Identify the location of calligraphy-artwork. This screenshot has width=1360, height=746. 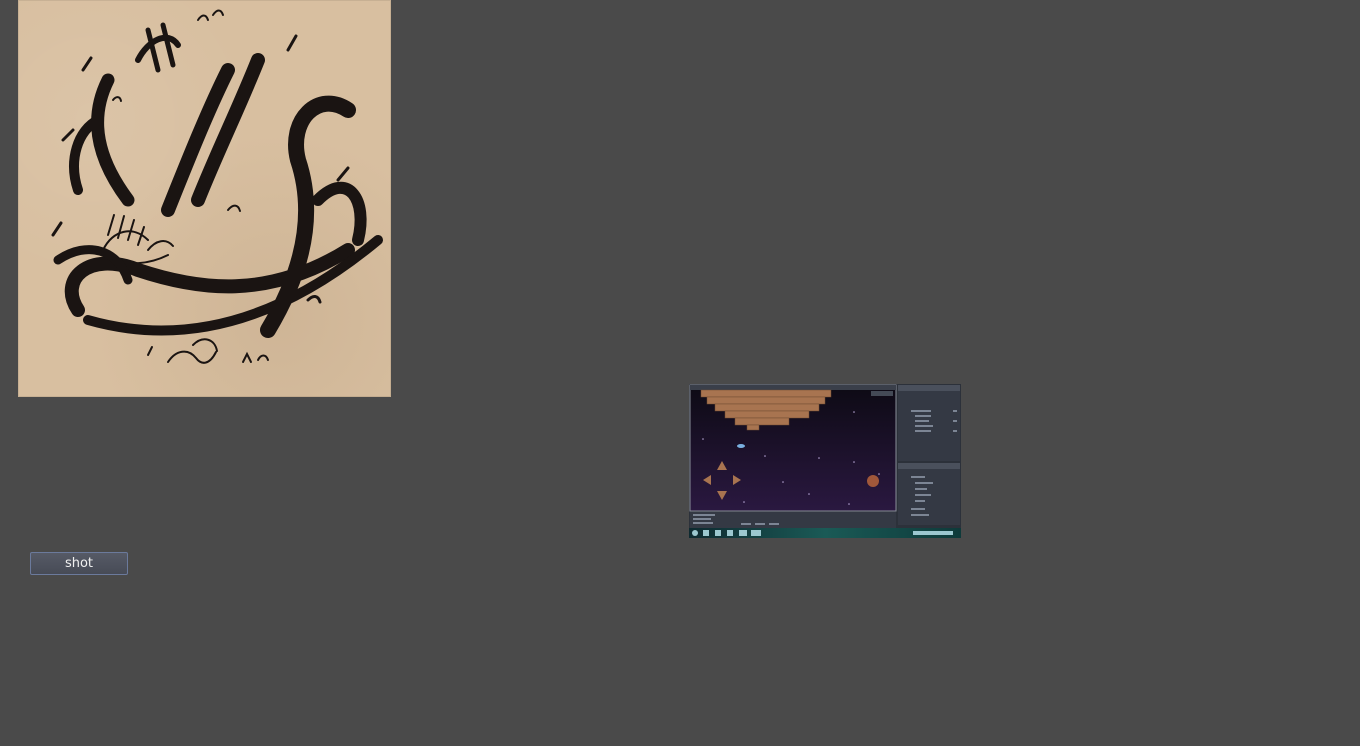
(217, 186).